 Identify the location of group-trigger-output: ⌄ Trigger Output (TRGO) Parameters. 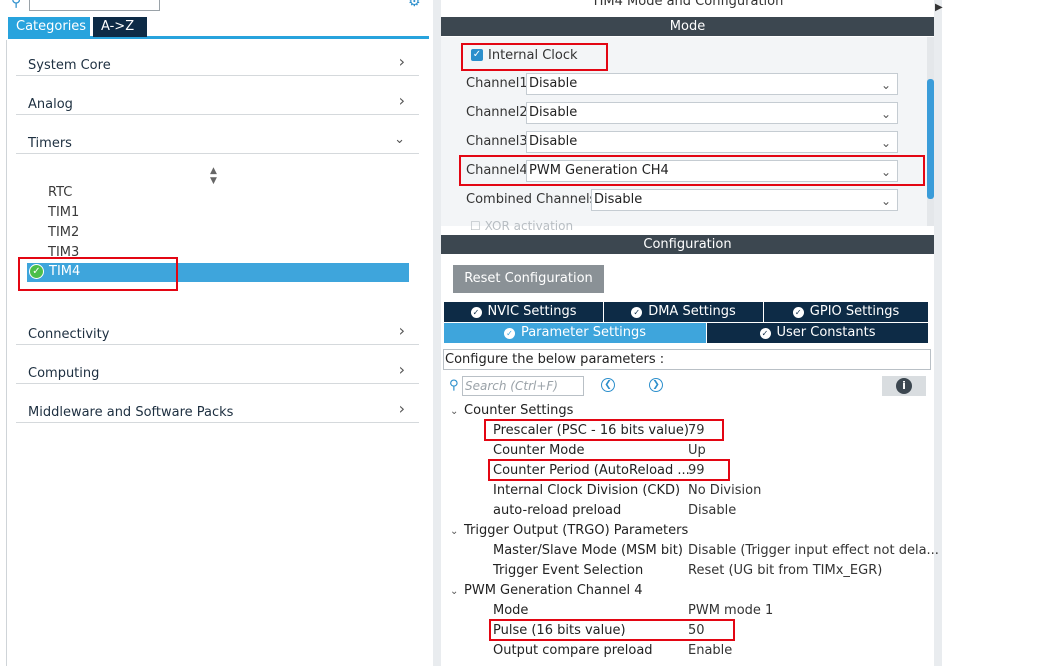
(569, 530).